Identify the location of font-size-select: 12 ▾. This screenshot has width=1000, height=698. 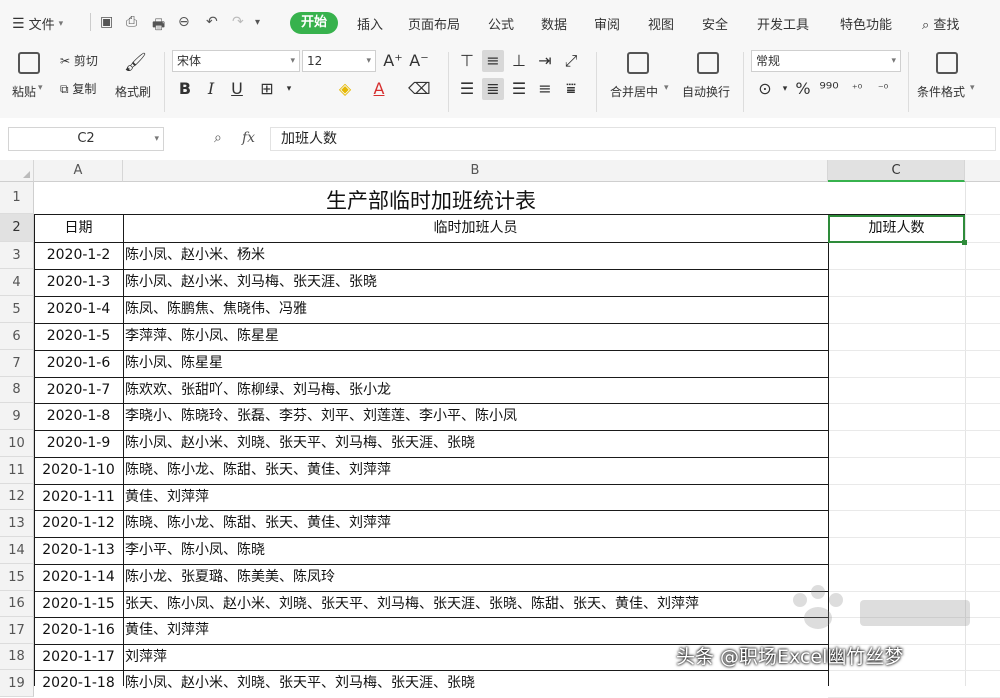
(339, 61).